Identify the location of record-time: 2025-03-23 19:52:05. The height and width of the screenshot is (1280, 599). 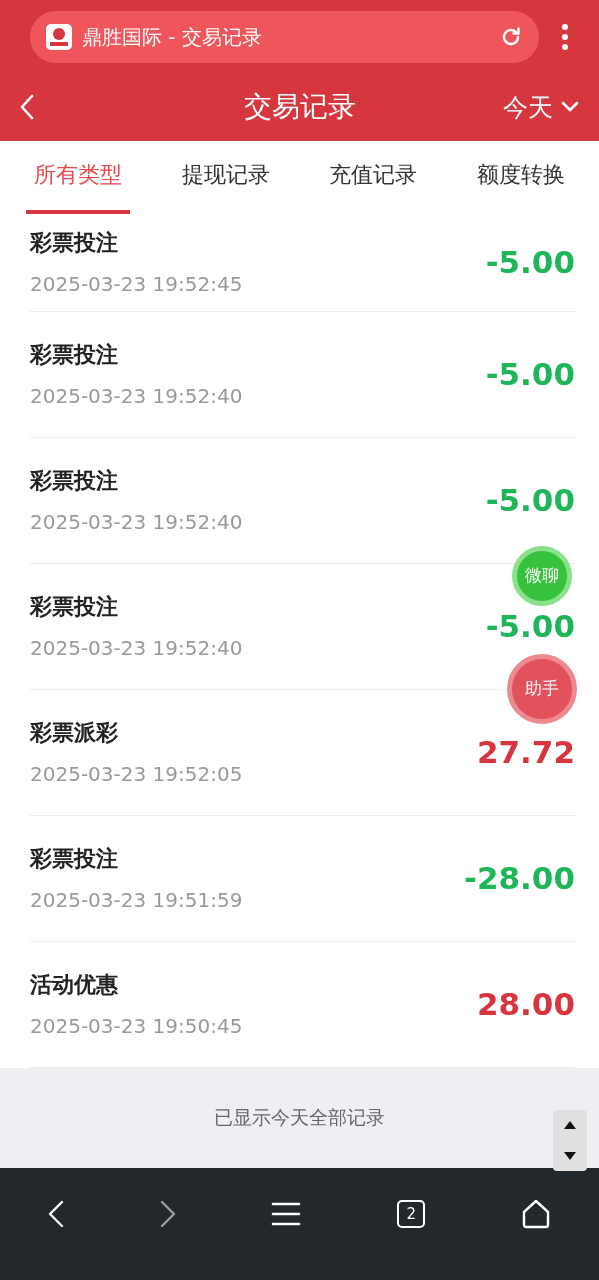
(136, 774).